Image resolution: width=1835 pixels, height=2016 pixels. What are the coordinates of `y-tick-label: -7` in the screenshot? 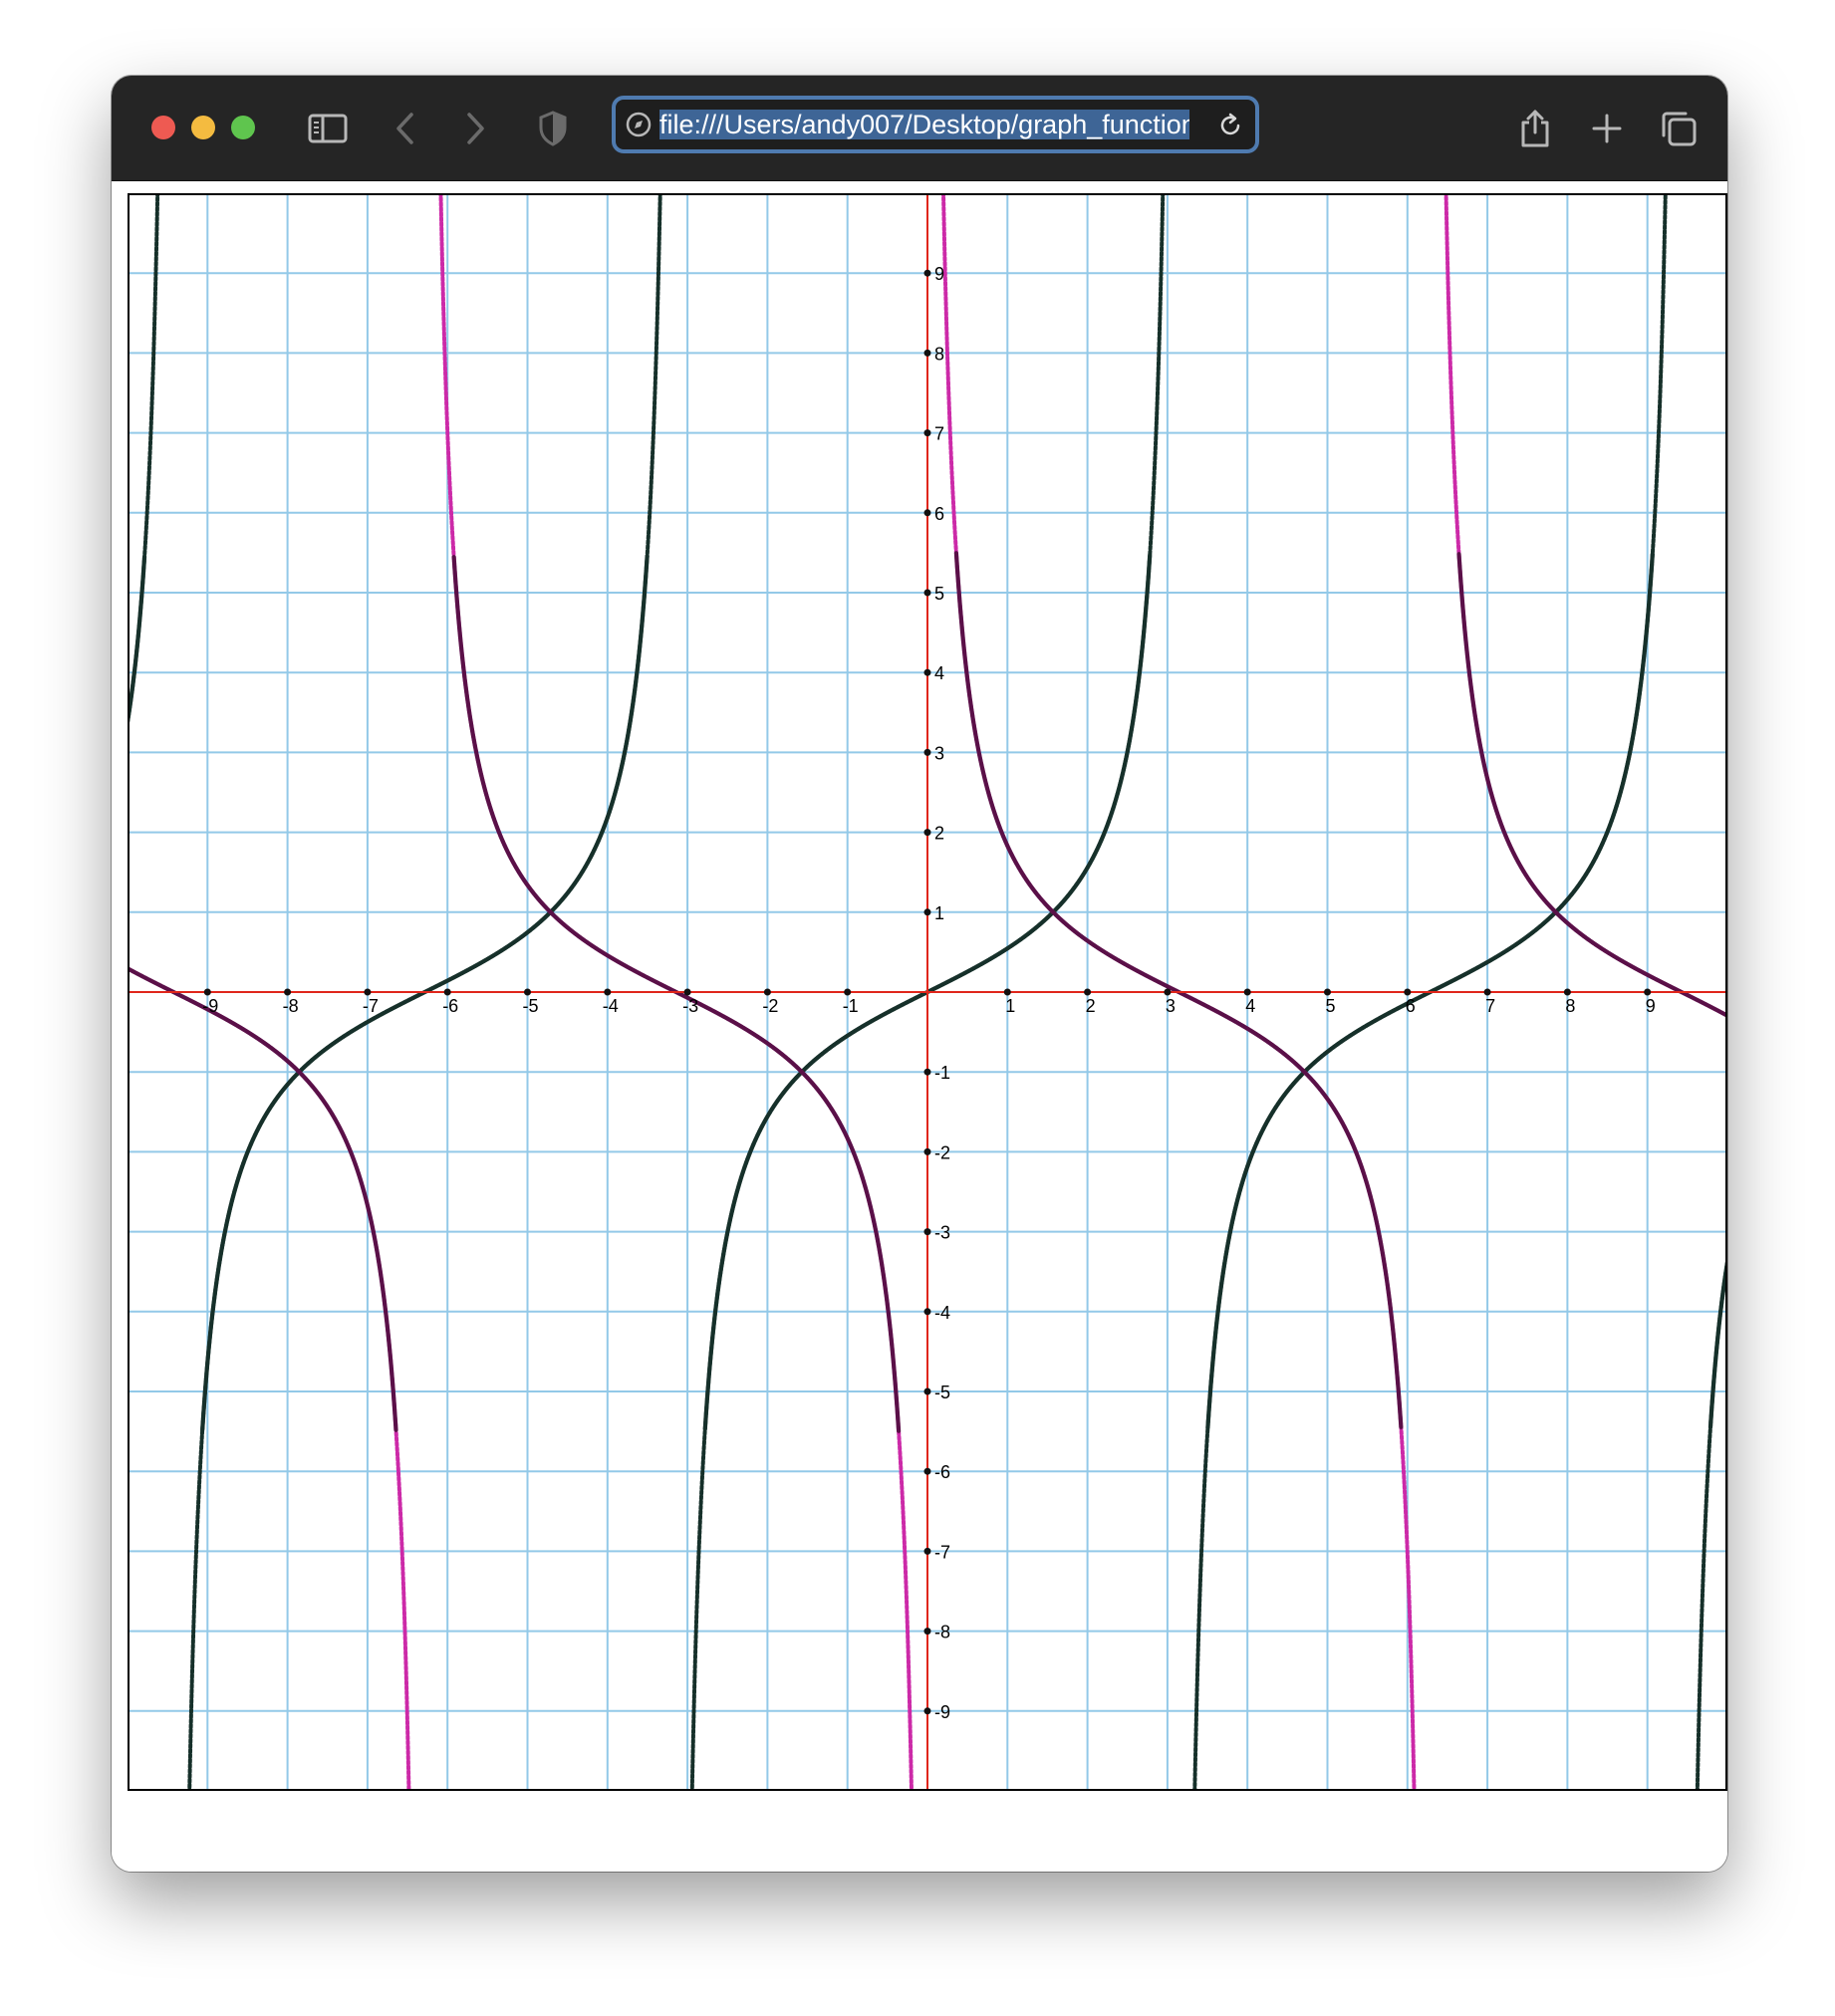 It's located at (942, 1552).